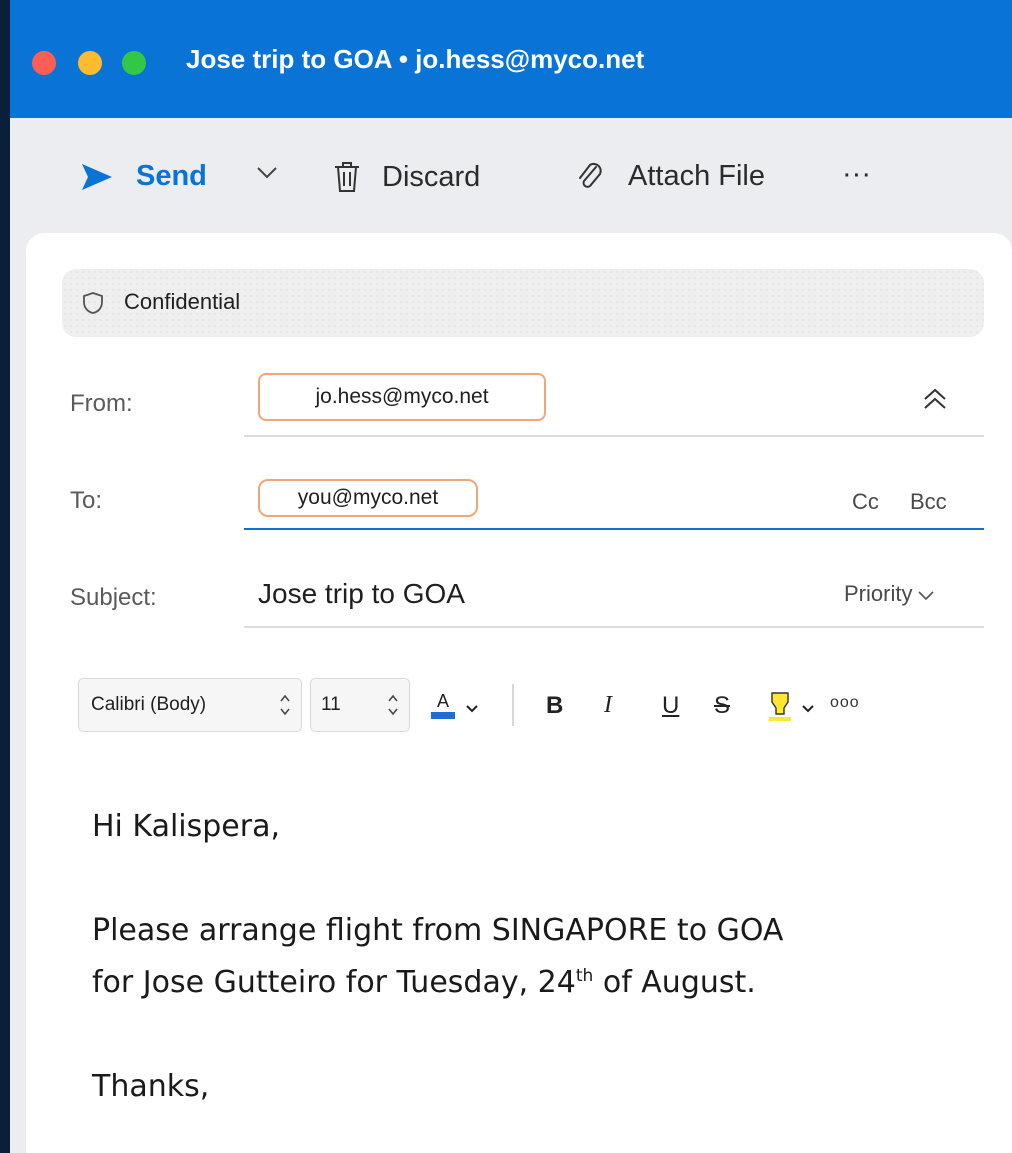 The width and height of the screenshot is (1012, 1153). I want to click on font-name-value: Calibri (Body), so click(149, 704).